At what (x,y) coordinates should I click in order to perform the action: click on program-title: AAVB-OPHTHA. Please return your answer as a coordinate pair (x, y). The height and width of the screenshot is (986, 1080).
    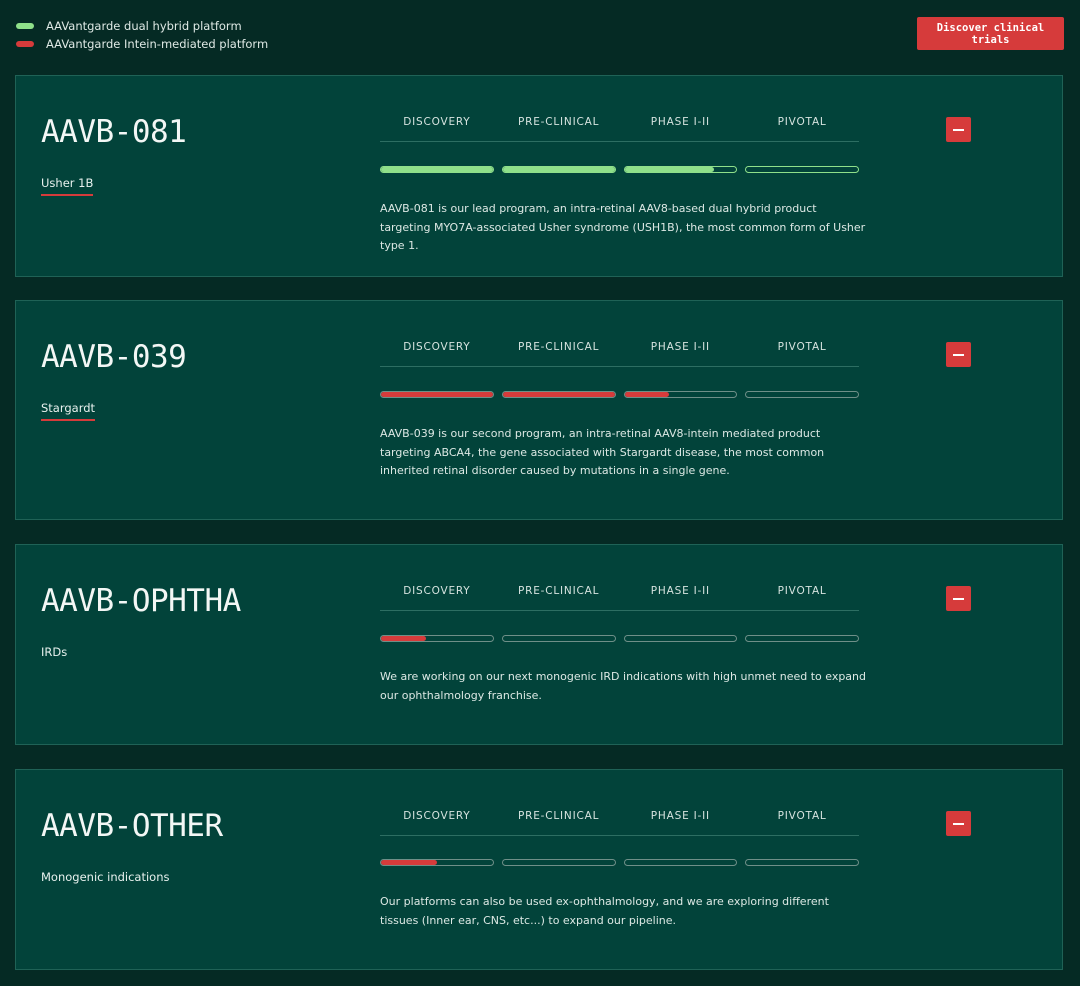
    Looking at the image, I should click on (141, 601).